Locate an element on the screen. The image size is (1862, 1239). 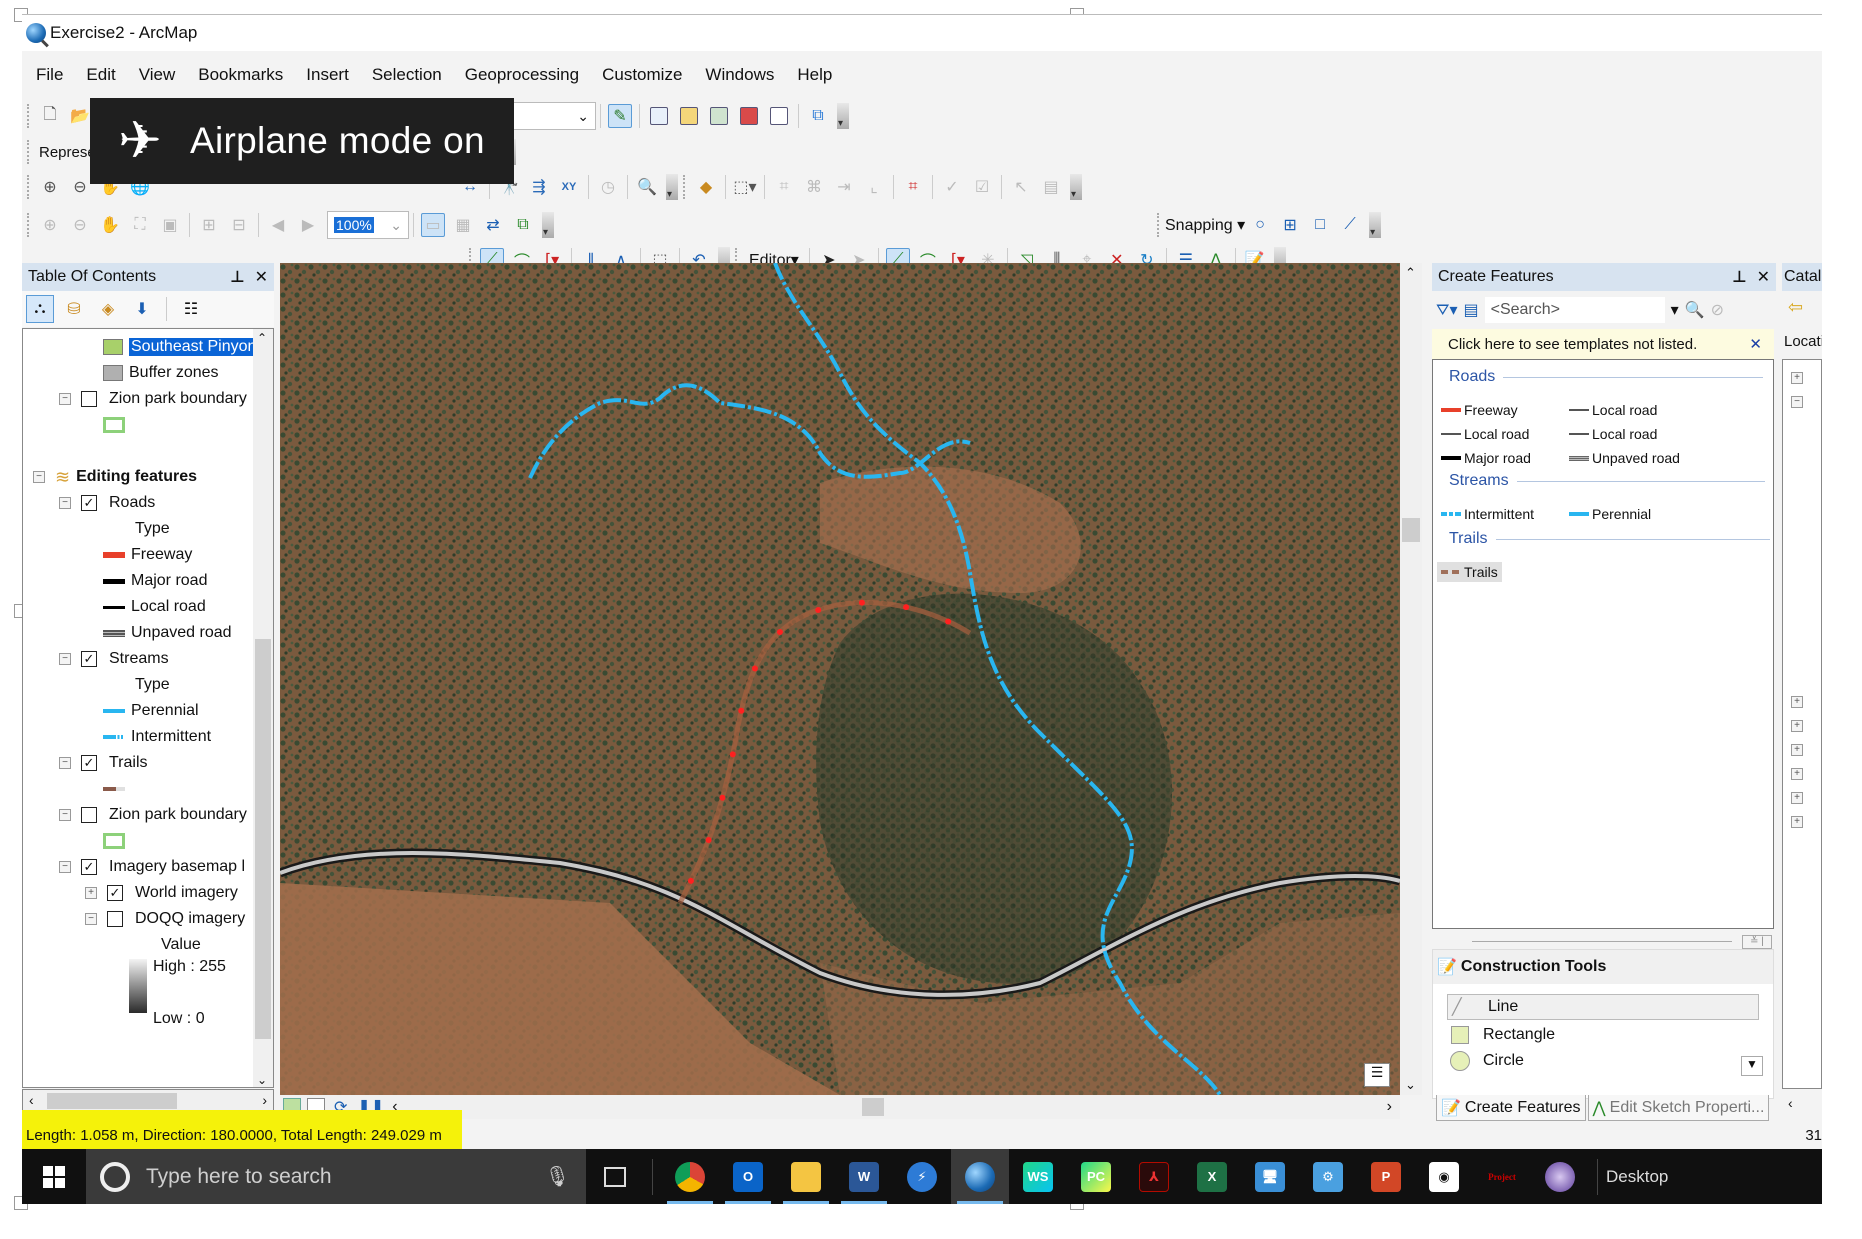
desktop-toolbar: Desktop is located at coordinates (1637, 1177).